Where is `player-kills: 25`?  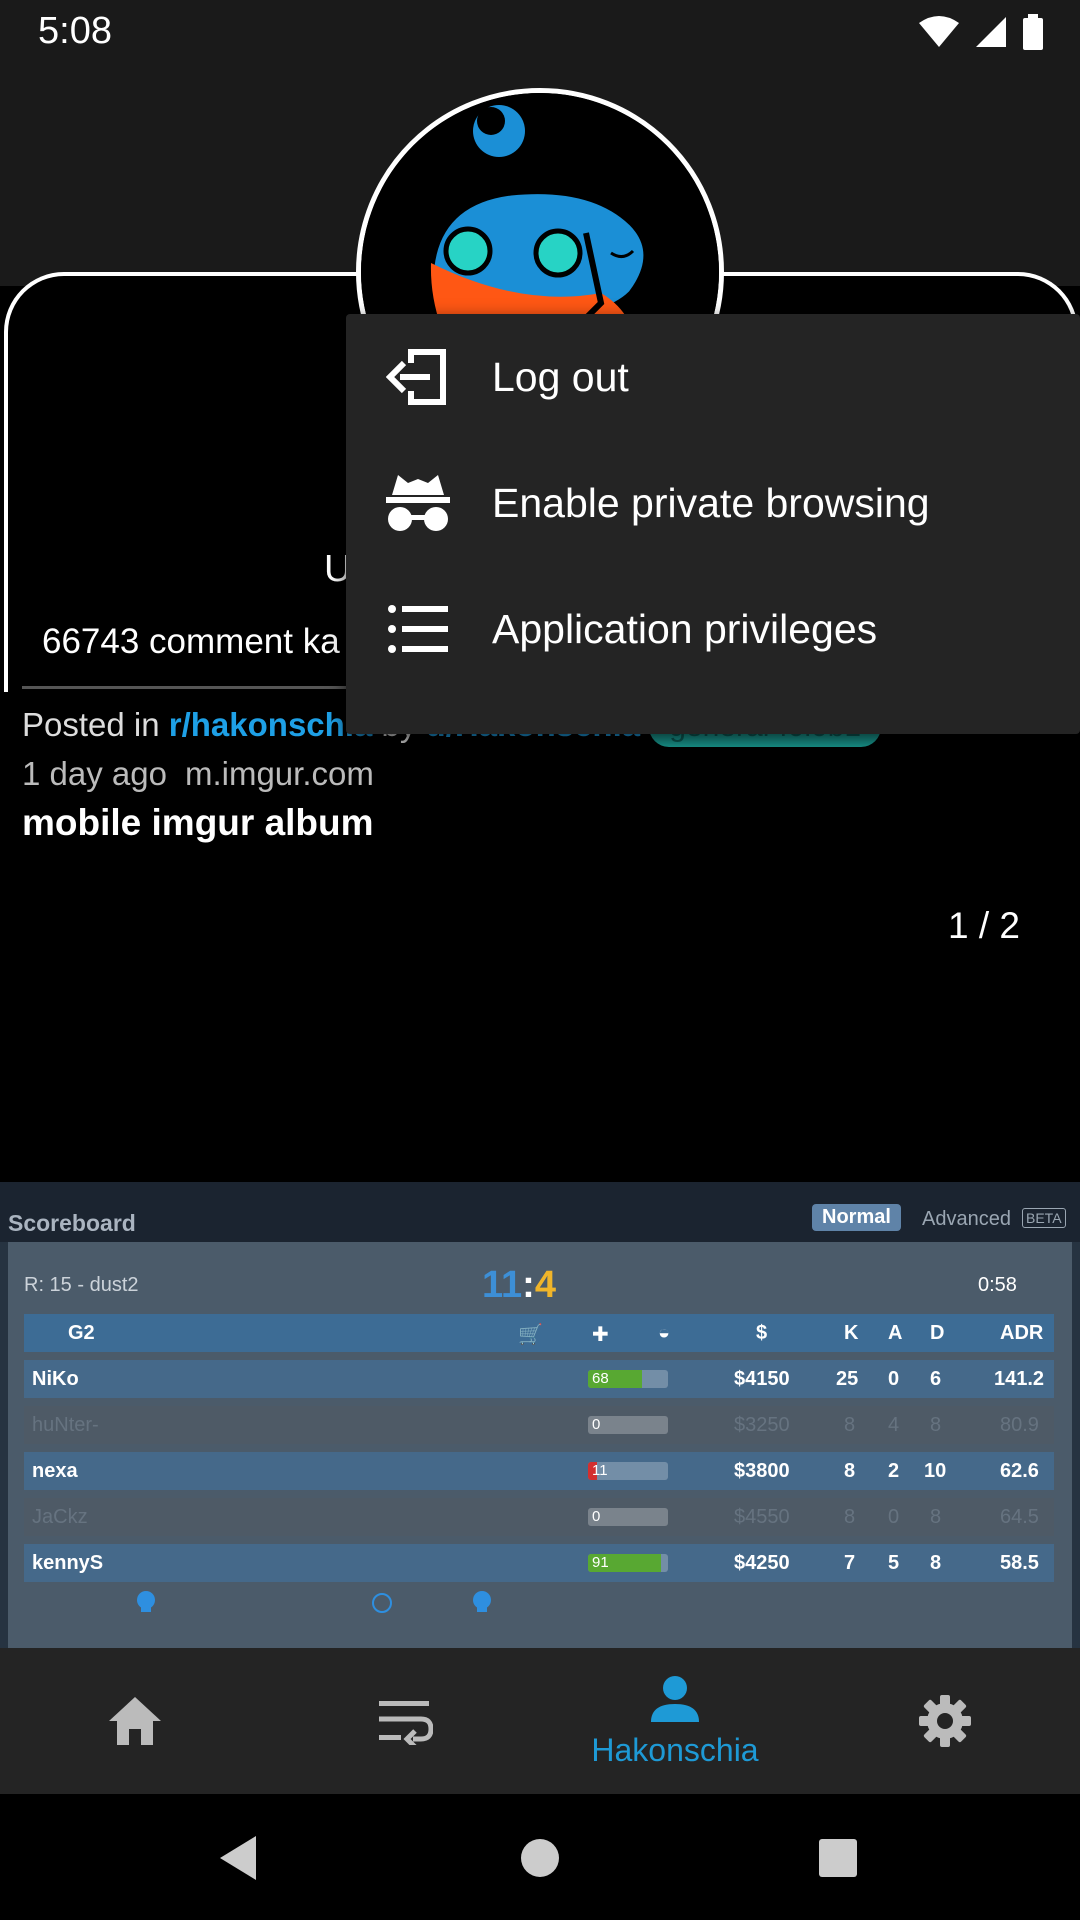 player-kills: 25 is located at coordinates (847, 1379).